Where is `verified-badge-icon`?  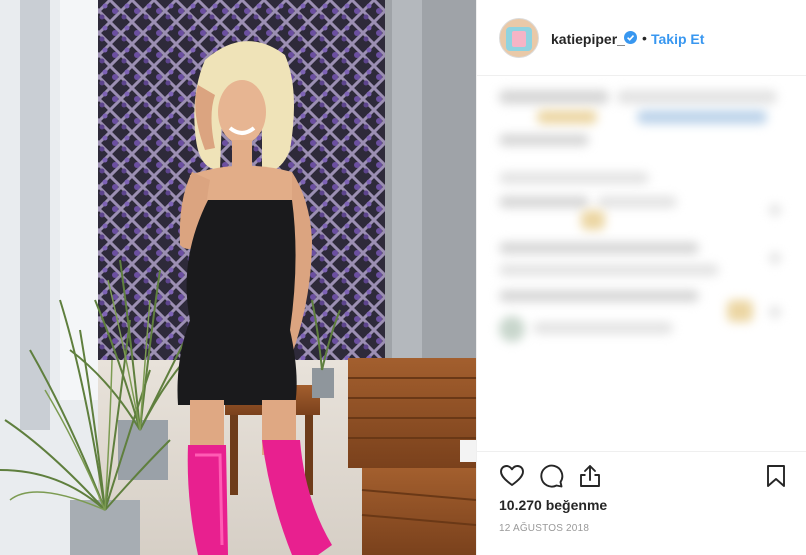
verified-badge-icon is located at coordinates (630, 37).